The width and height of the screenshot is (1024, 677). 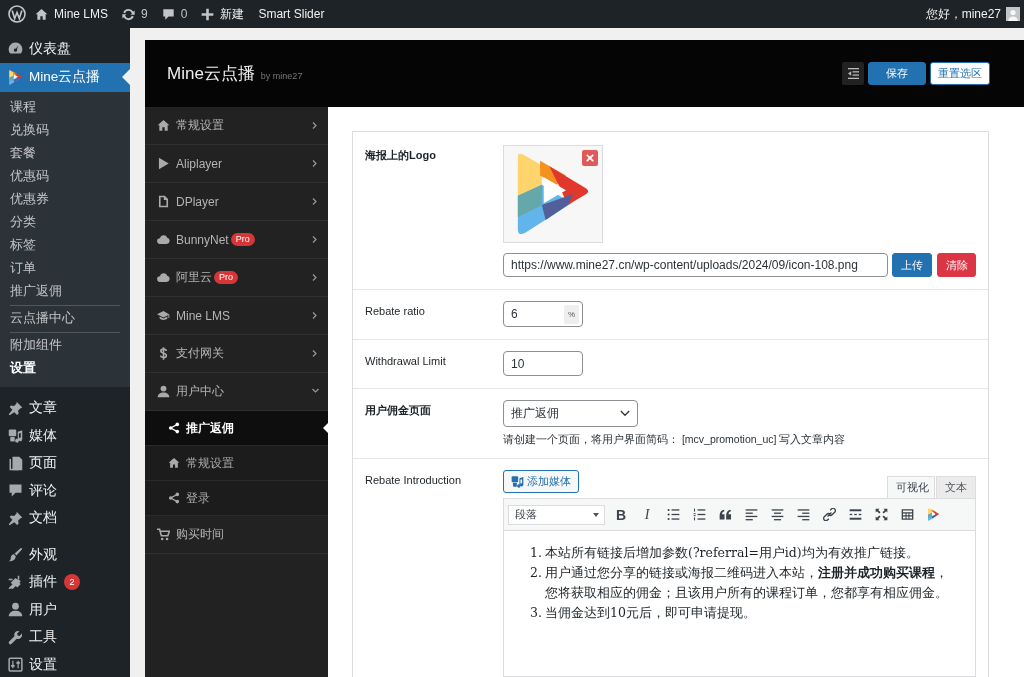 I want to click on align-right-icon, so click(x=803, y=514).